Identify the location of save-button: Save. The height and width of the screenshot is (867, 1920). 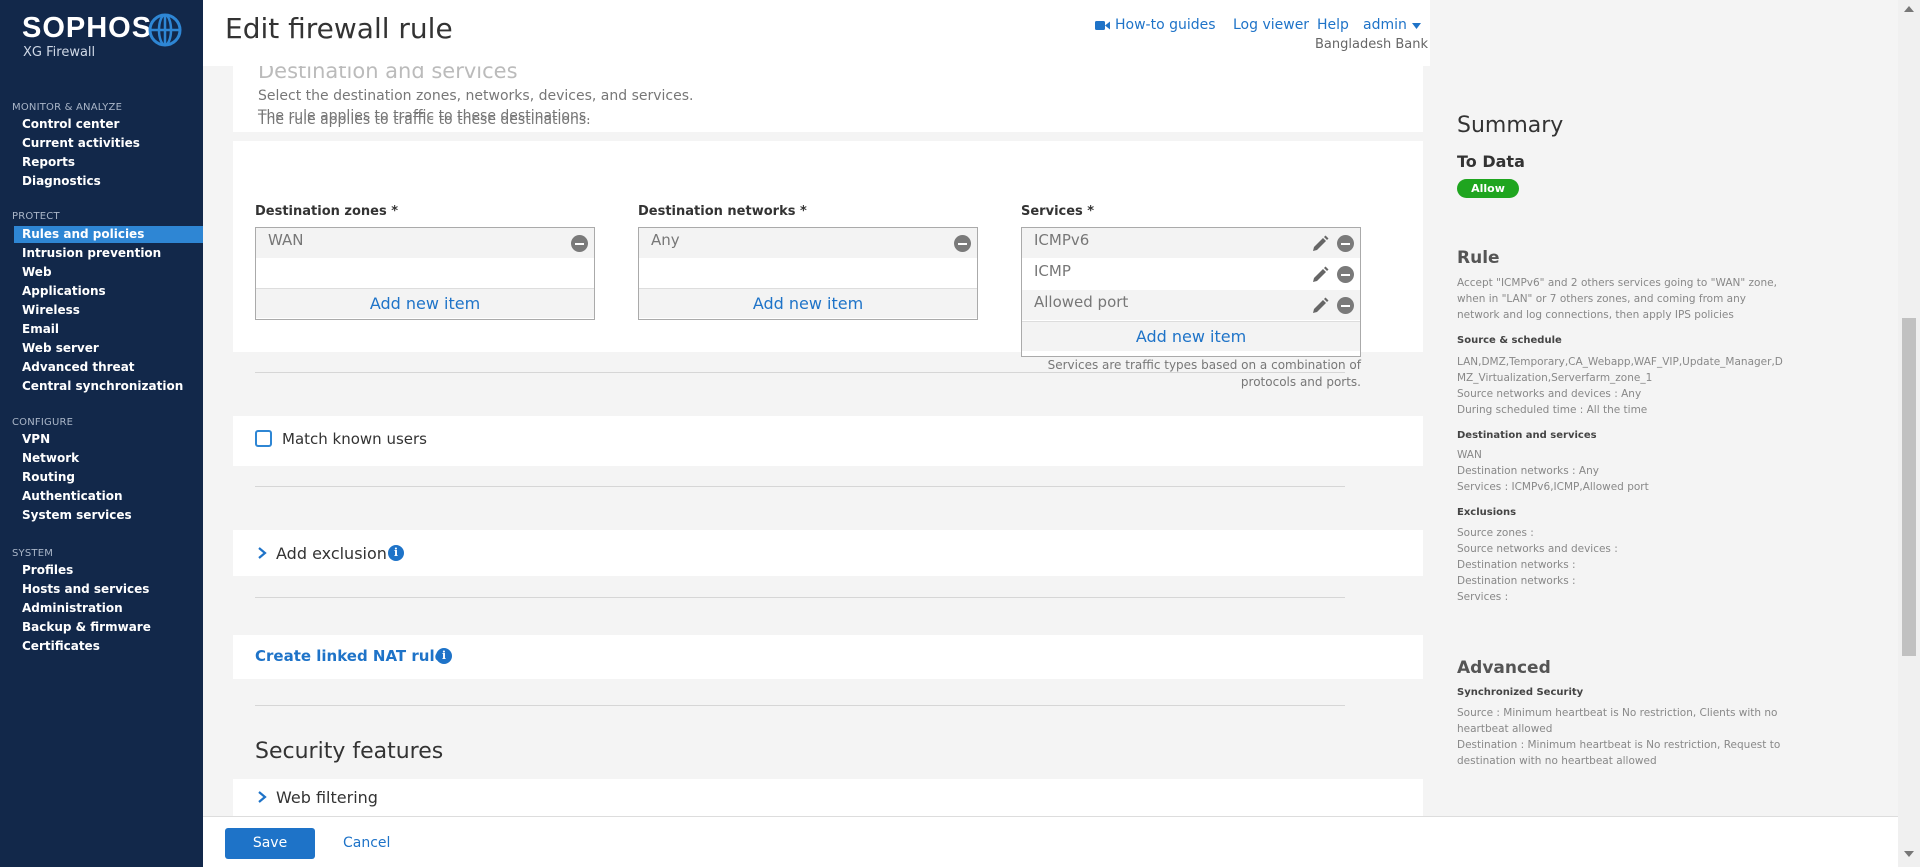
(270, 843).